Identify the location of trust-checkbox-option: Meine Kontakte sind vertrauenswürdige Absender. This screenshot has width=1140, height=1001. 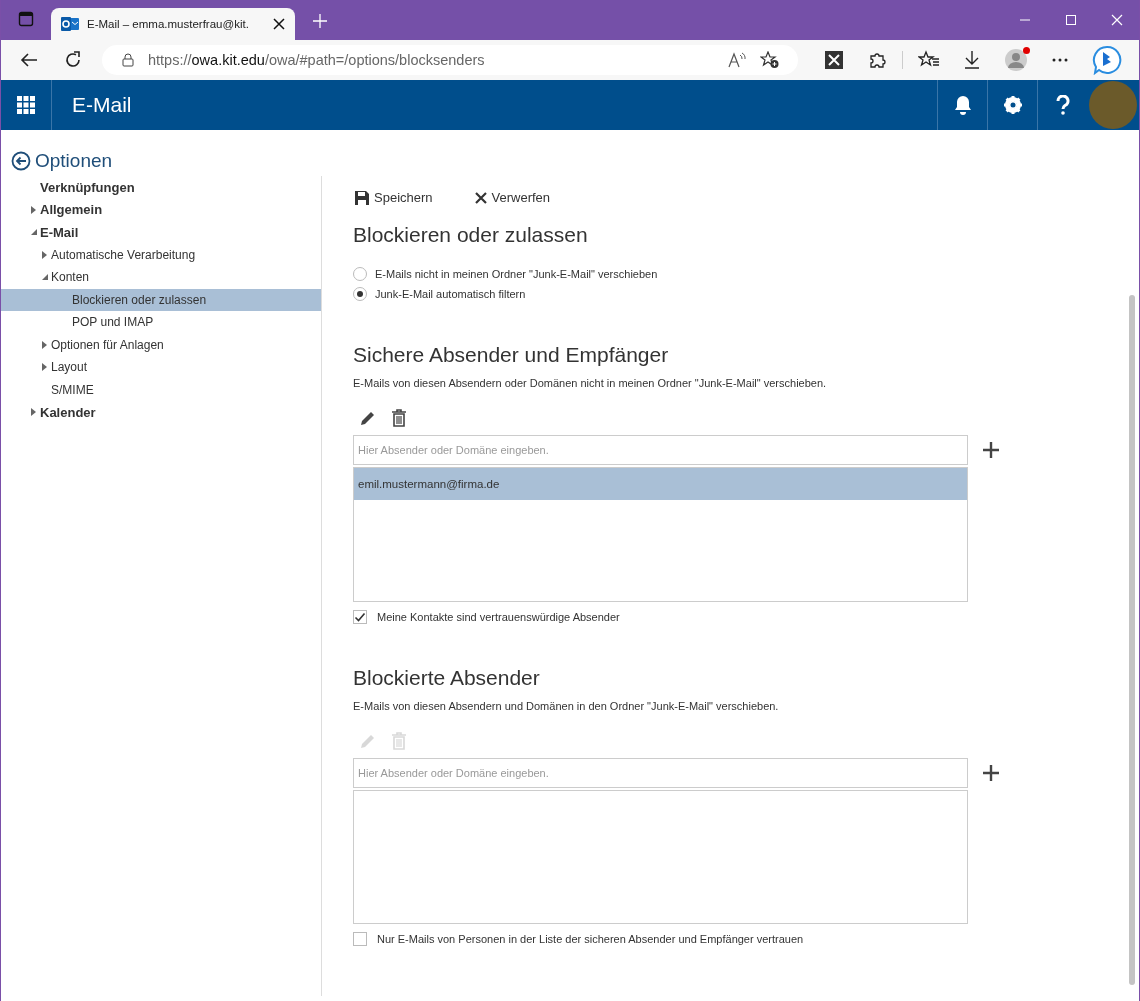
(739, 617).